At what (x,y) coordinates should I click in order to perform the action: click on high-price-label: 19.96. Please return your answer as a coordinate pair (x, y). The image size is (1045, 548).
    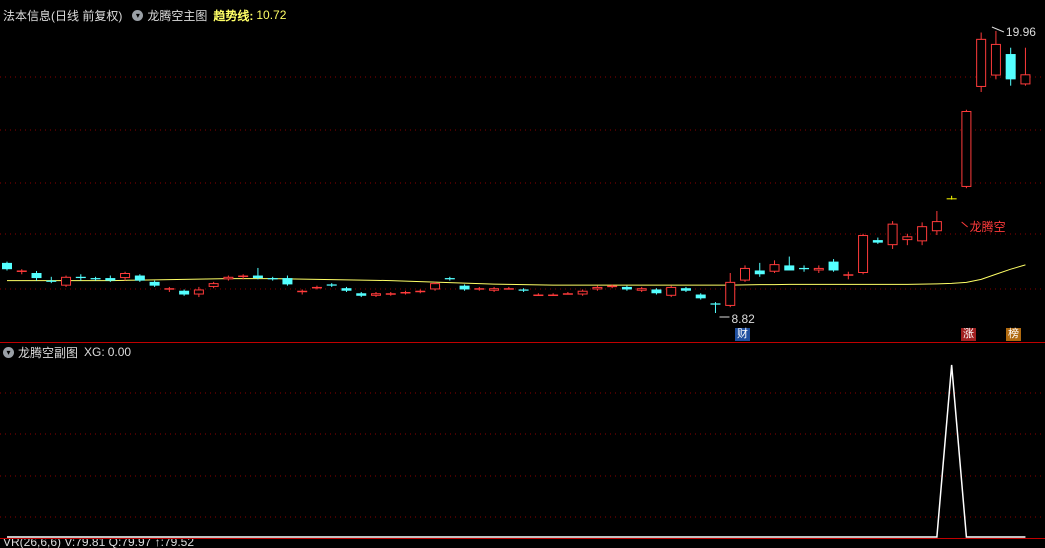
    Looking at the image, I should click on (1021, 32).